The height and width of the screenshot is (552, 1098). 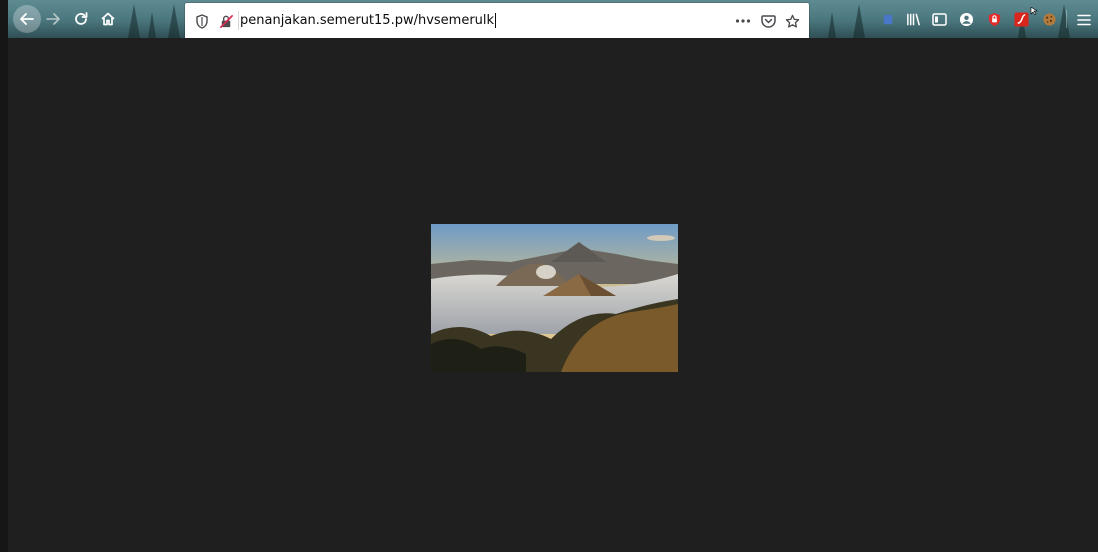 What do you see at coordinates (238, 20) in the screenshot?
I see `urlbar-divider` at bounding box center [238, 20].